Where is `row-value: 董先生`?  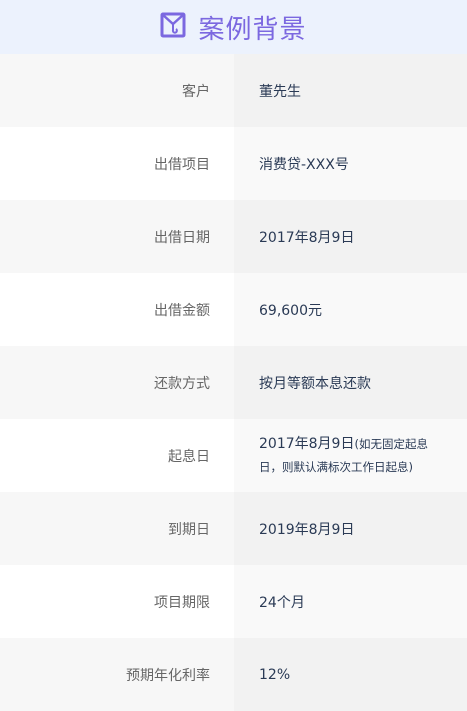 row-value: 董先生 is located at coordinates (350, 90).